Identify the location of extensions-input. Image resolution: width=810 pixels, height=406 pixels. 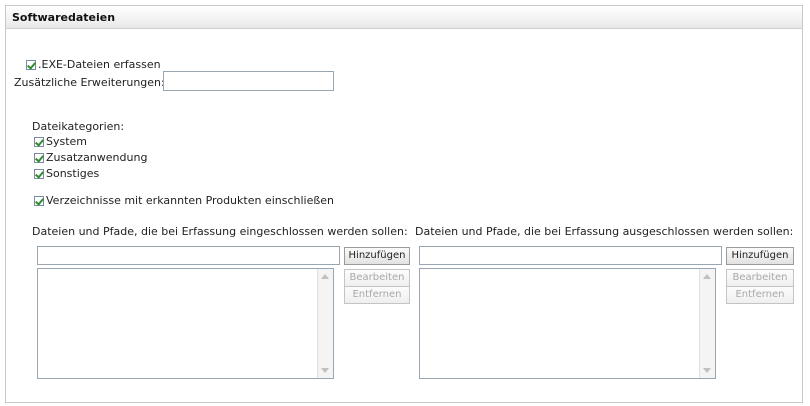
(248, 81).